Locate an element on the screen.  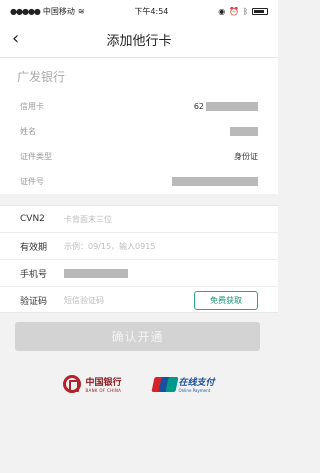
name-value is located at coordinates (244, 131).